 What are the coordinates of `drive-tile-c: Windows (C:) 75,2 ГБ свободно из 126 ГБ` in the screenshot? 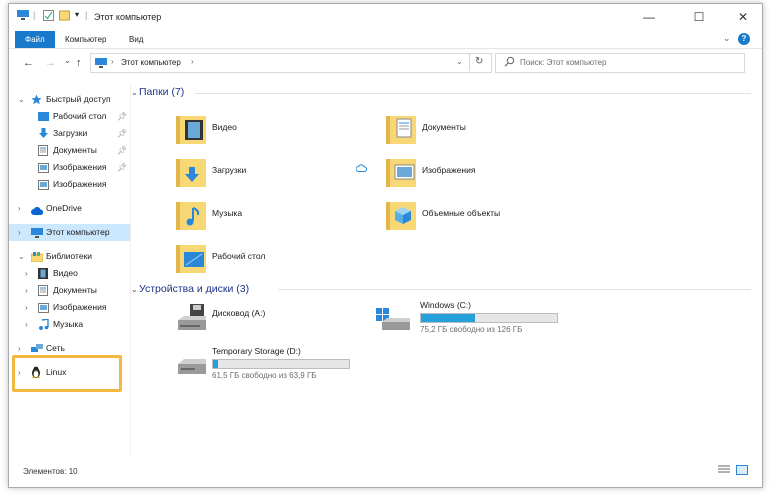 It's located at (476, 320).